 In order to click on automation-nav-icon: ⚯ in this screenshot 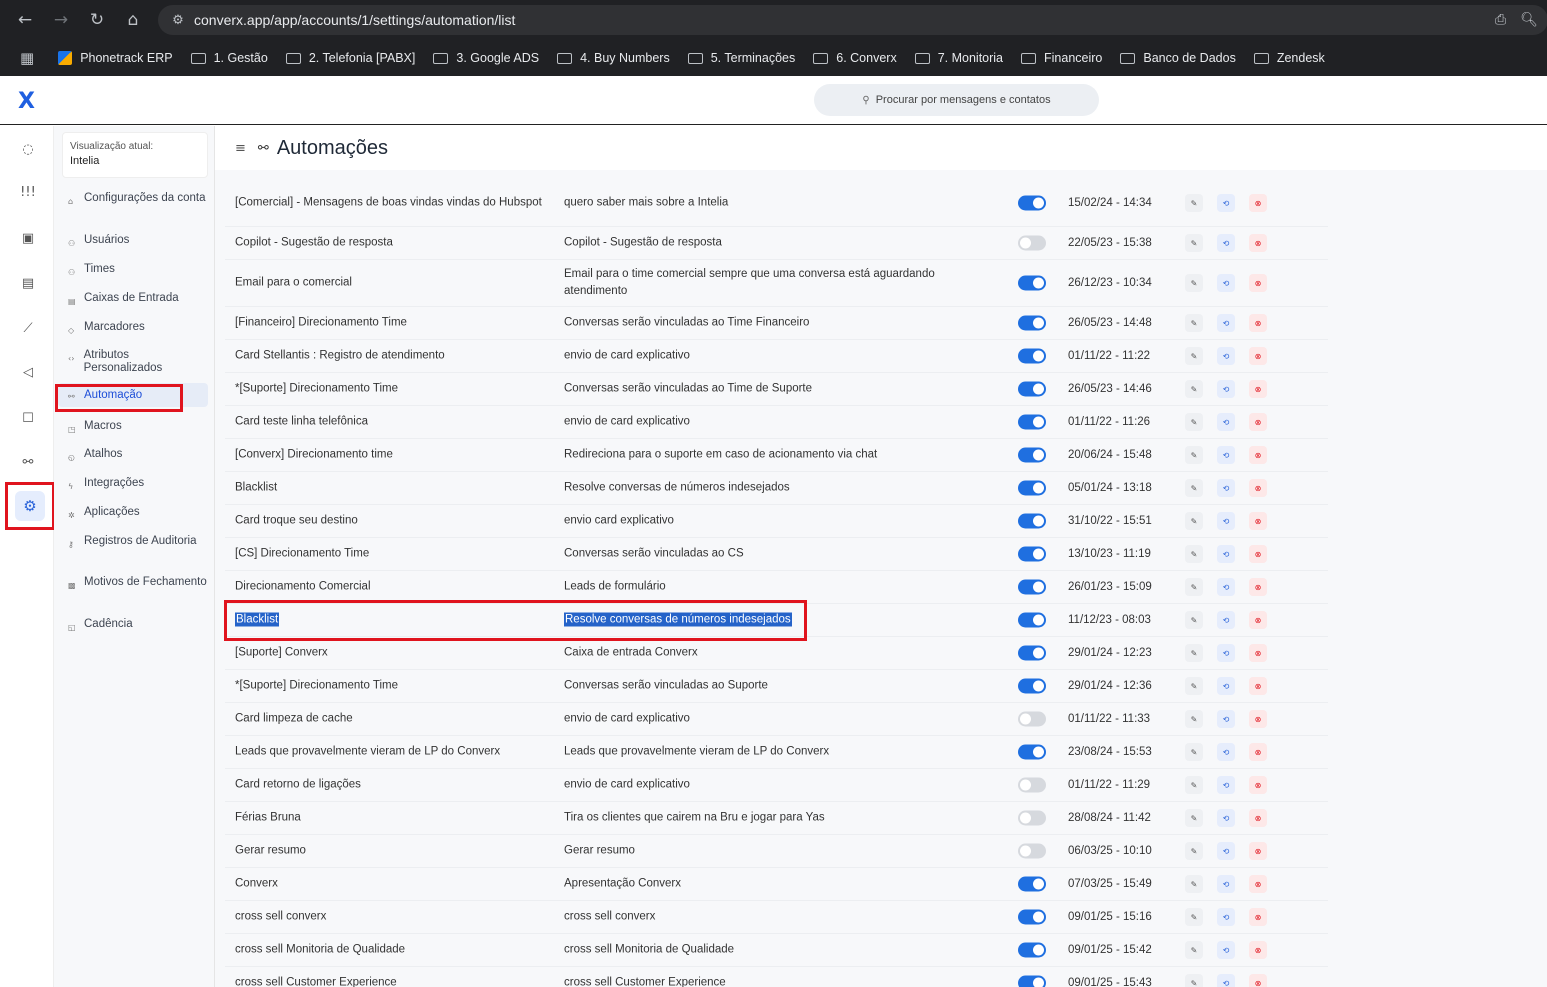, I will do `click(28, 462)`.